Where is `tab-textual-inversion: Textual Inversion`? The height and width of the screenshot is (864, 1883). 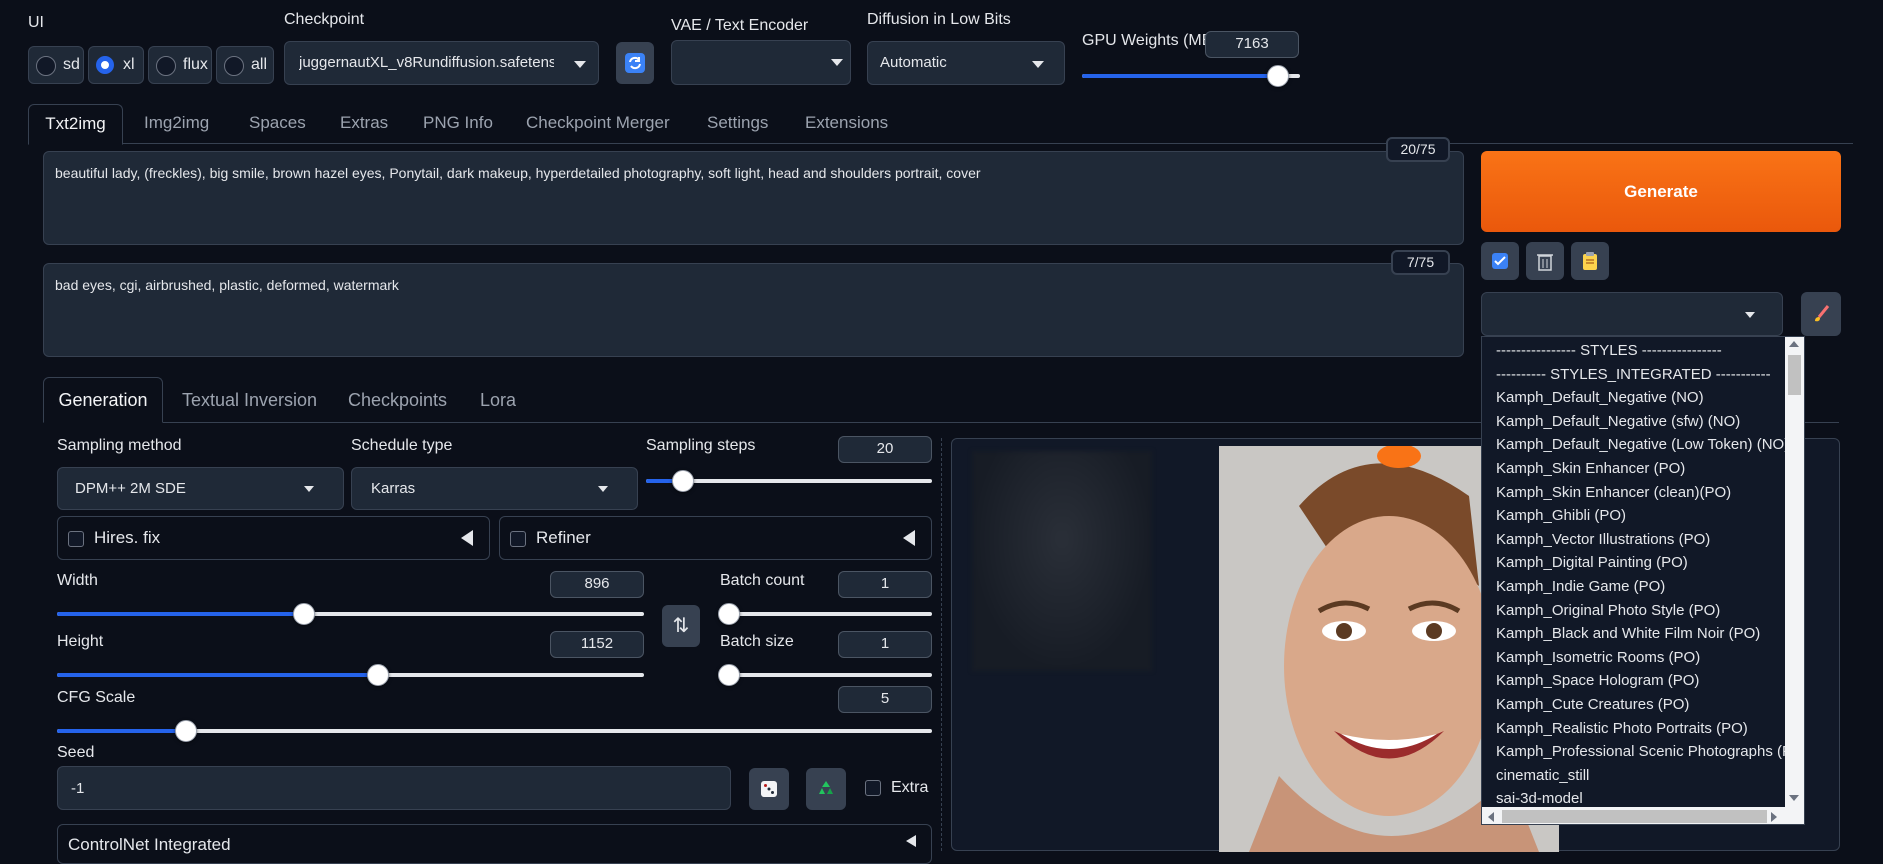 tab-textual-inversion: Textual Inversion is located at coordinates (249, 400).